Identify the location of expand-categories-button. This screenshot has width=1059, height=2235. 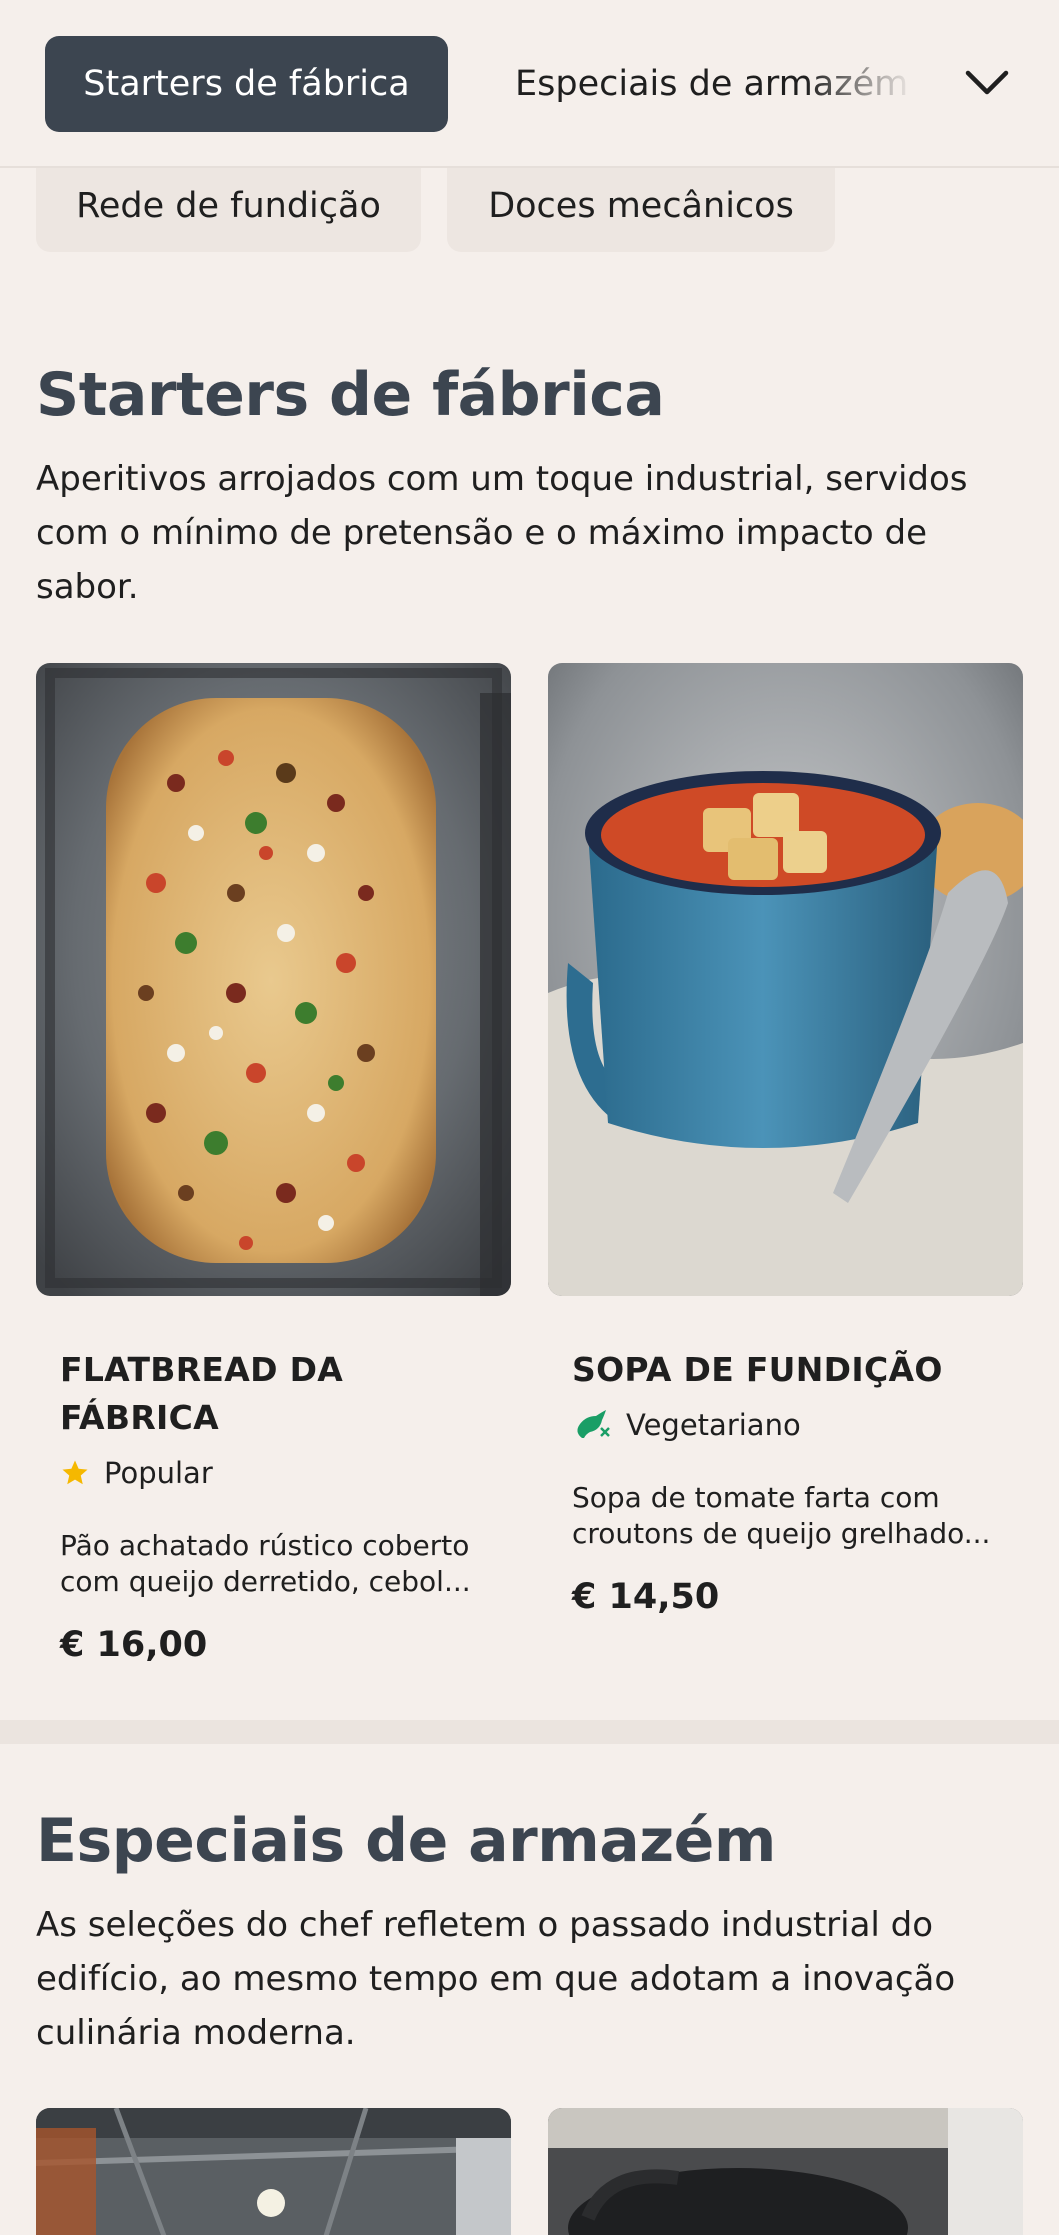
(987, 83).